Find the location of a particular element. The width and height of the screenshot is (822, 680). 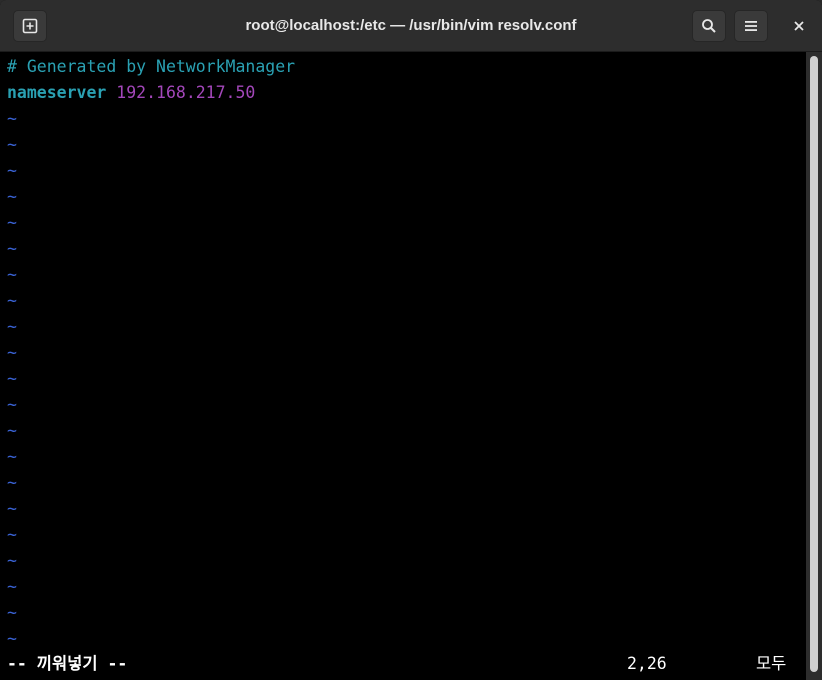

comment-line: # Generated by NetworkManager is located at coordinates (151, 66).